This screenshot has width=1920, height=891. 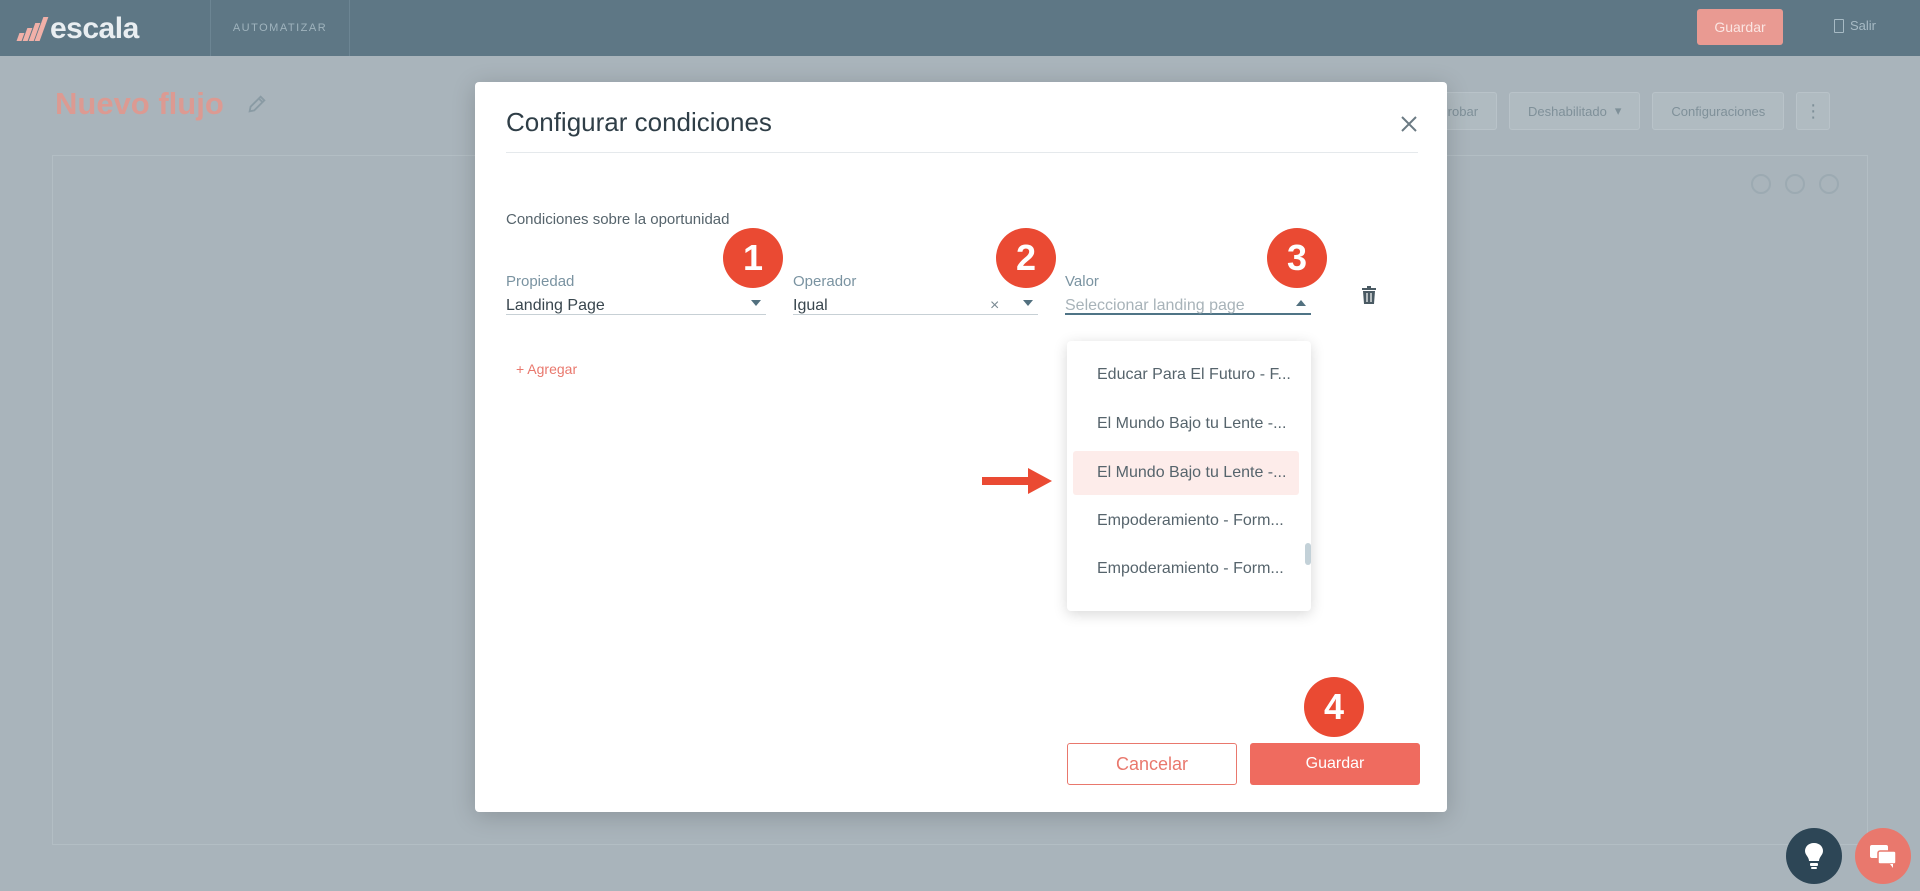 What do you see at coordinates (1813, 111) in the screenshot?
I see `more-options-icon: ⋮` at bounding box center [1813, 111].